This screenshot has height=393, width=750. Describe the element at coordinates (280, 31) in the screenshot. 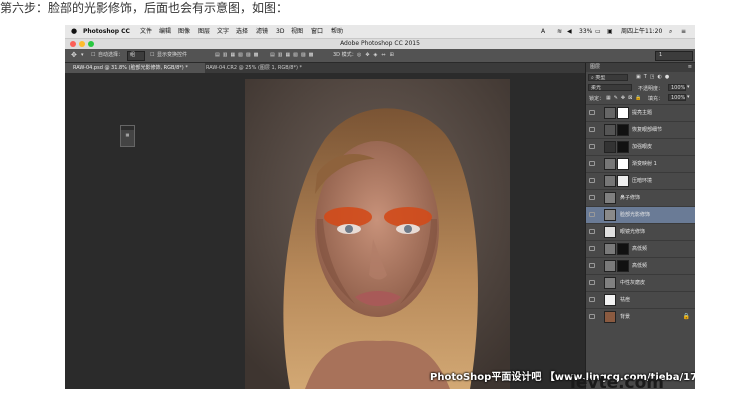

I see `menu-3d: 3D` at that location.